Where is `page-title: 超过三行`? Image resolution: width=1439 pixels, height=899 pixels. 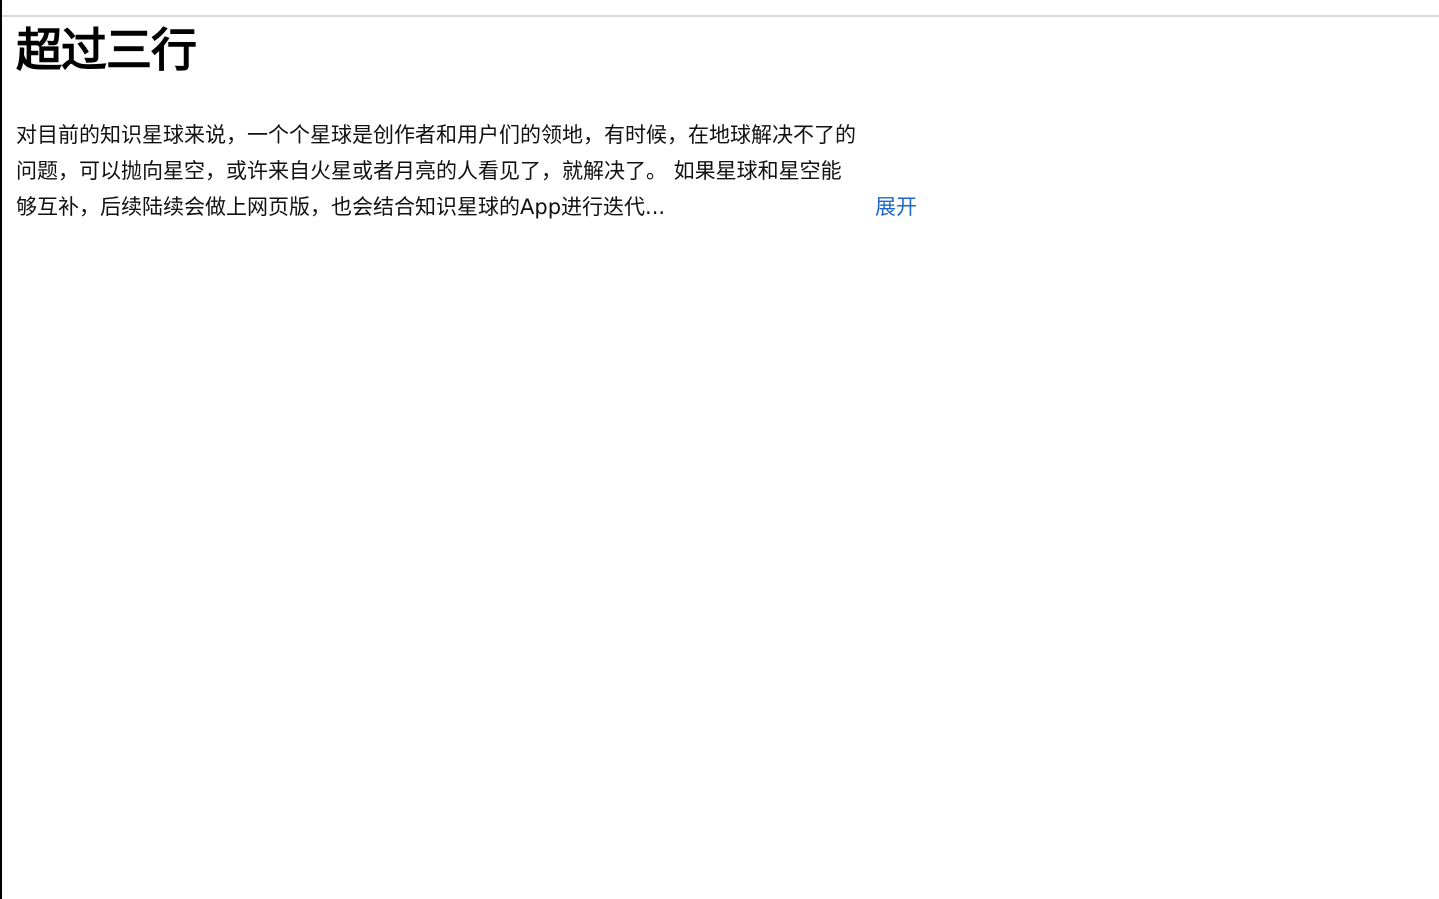
page-title: 超过三行 is located at coordinates (106, 50).